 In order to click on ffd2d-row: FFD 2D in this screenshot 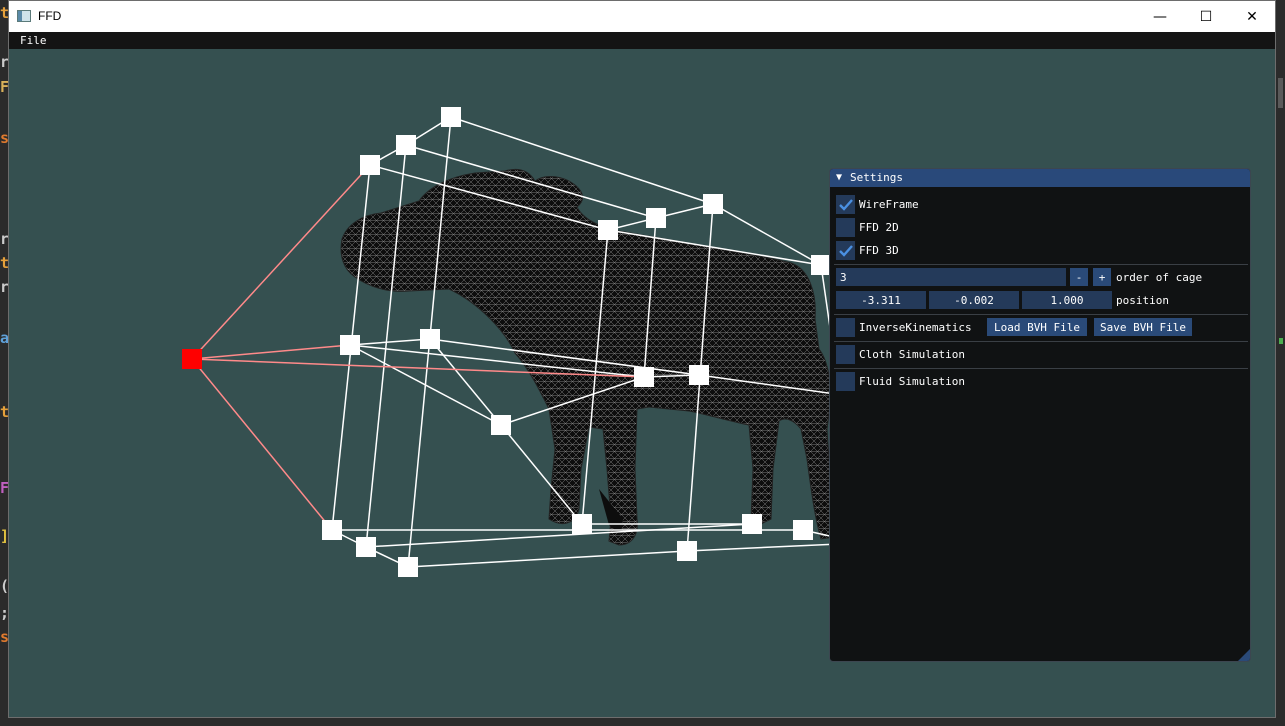, I will do `click(867, 227)`.